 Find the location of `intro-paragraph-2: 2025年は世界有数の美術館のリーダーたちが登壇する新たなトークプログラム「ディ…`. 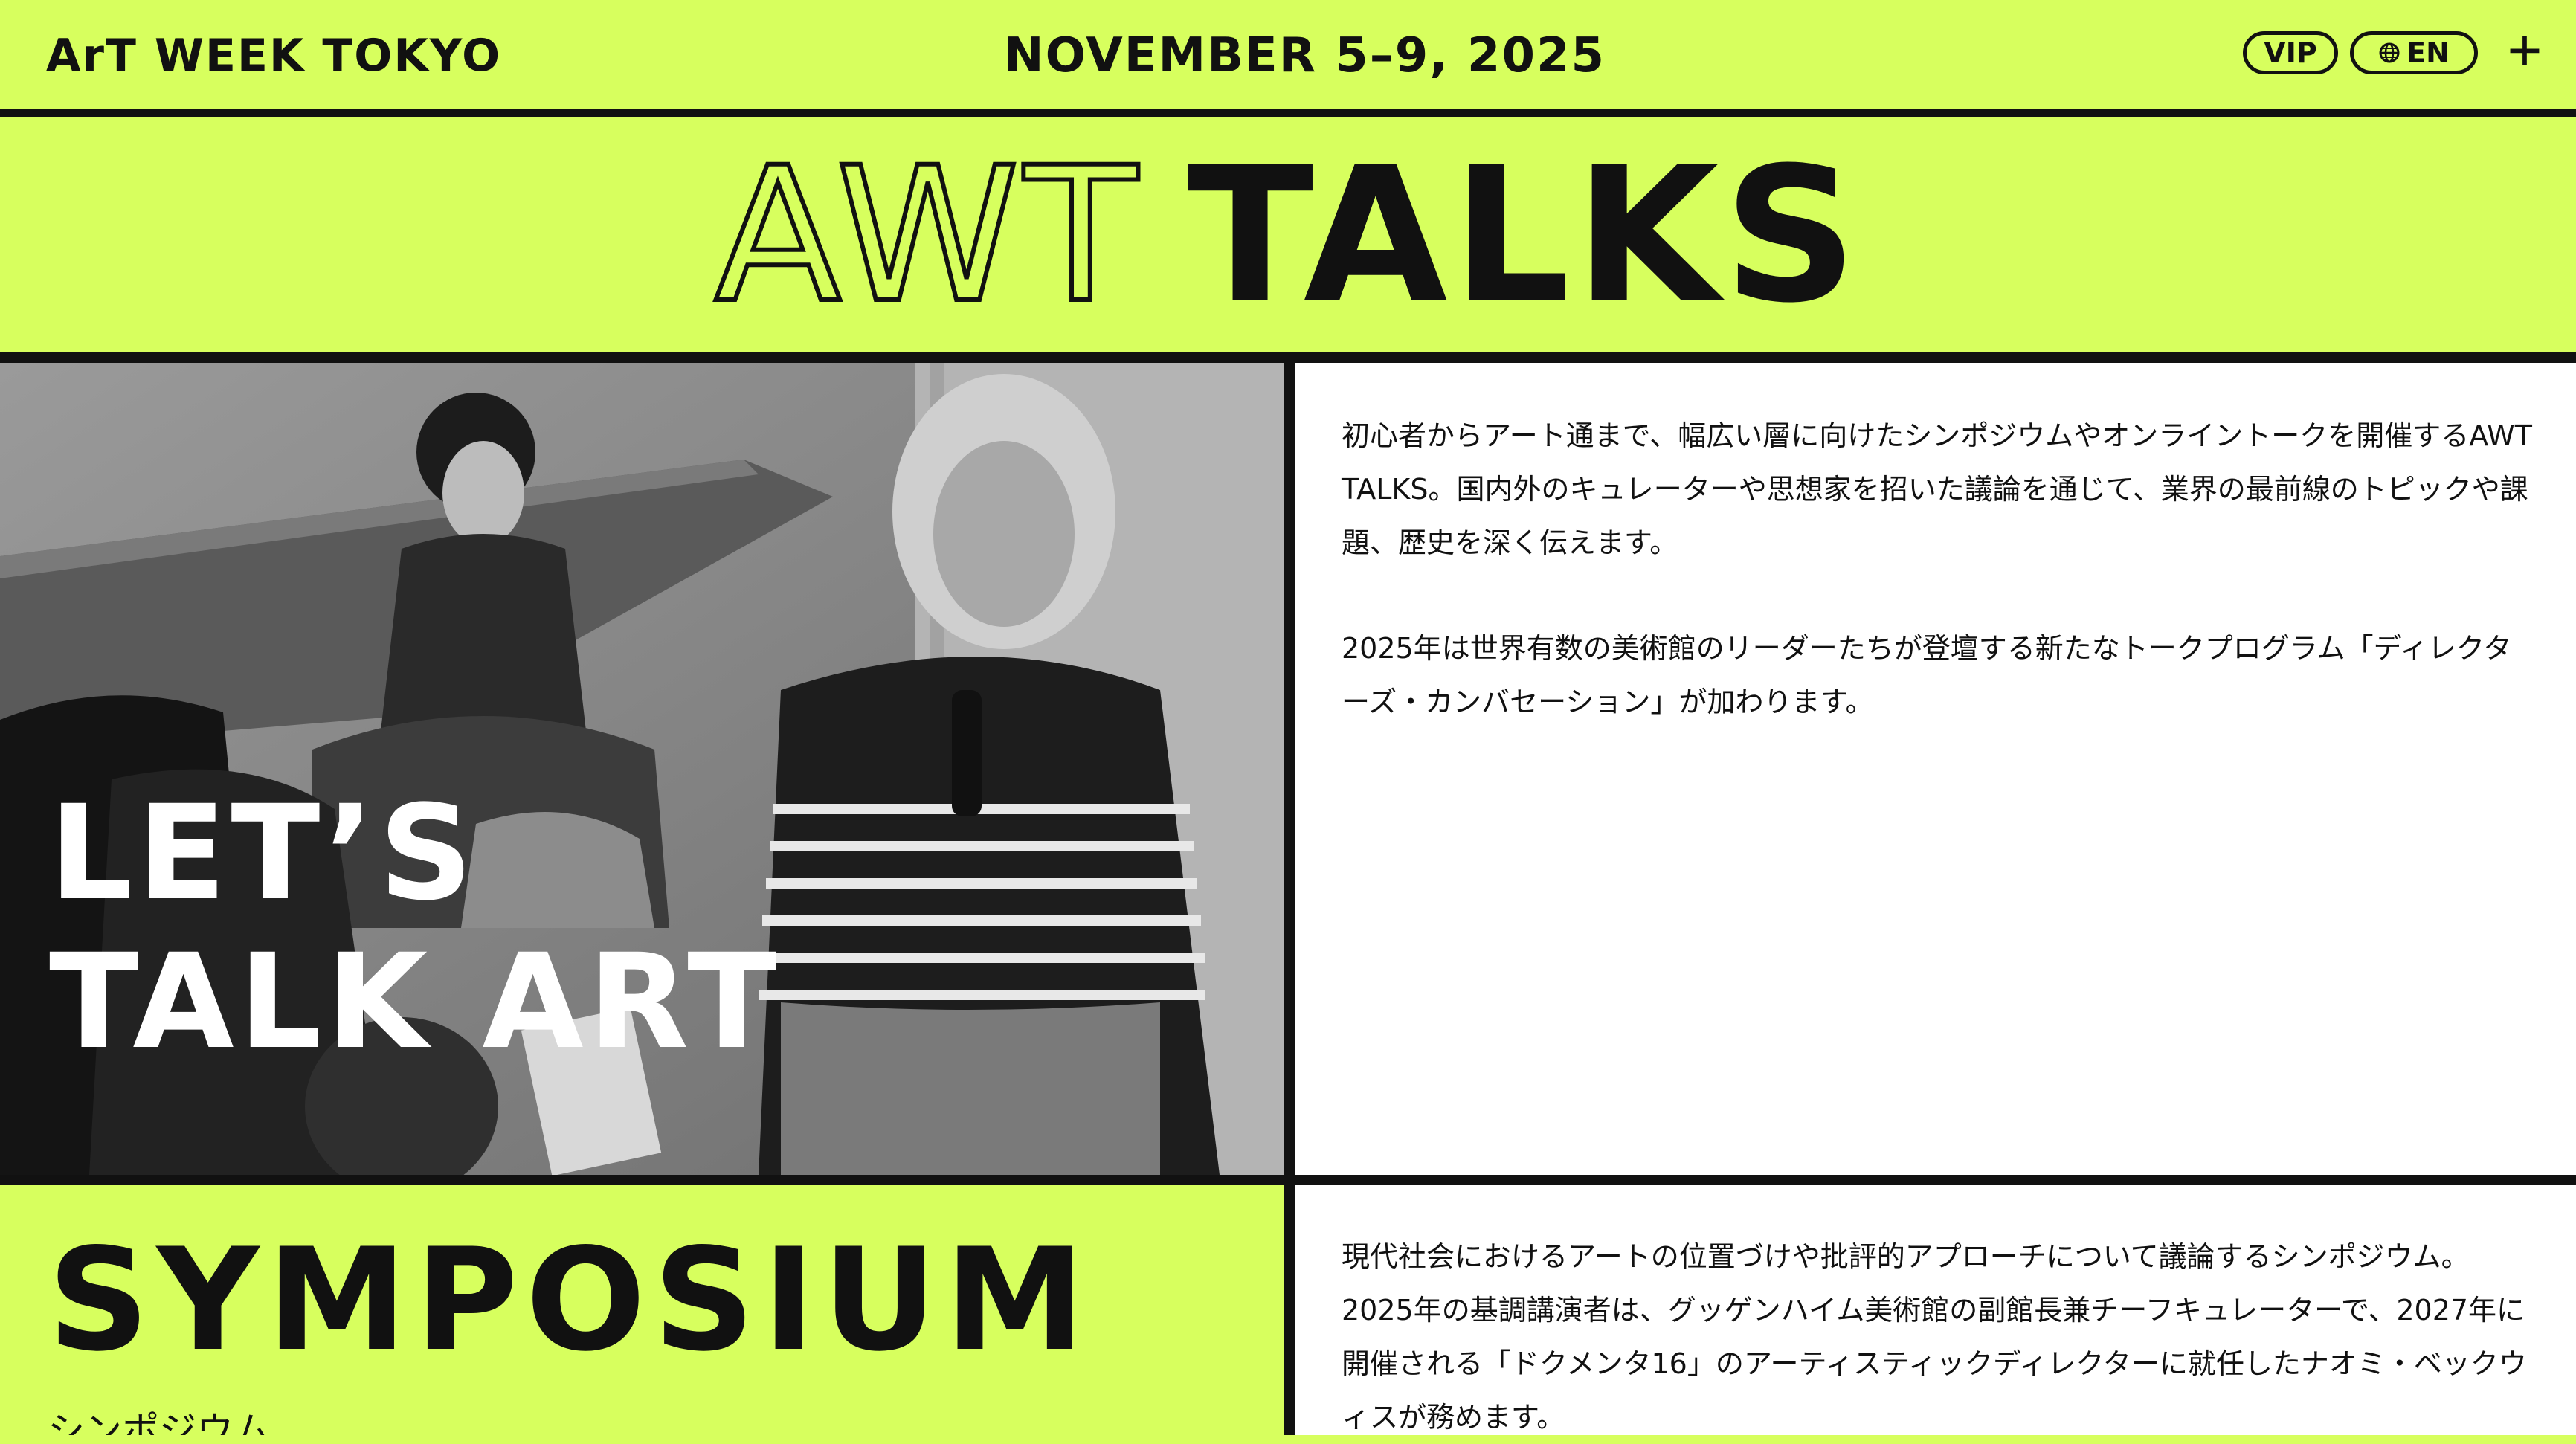

intro-paragraph-2: 2025年は世界有数の美術館のリーダーたちが登壇する新たなトークプログラム「ディ… is located at coordinates (1927, 675).